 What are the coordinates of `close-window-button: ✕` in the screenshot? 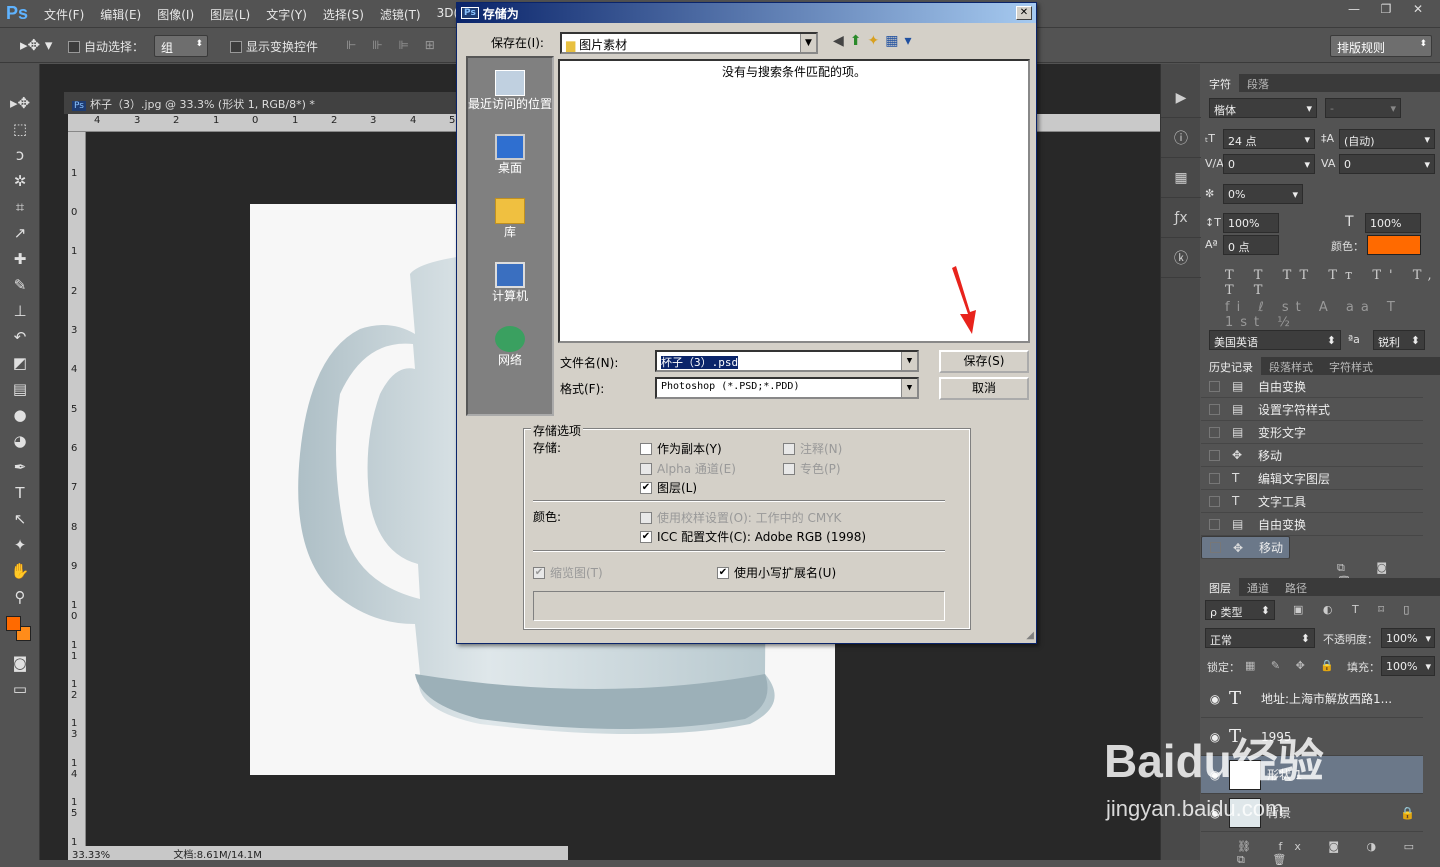 It's located at (1418, 11).